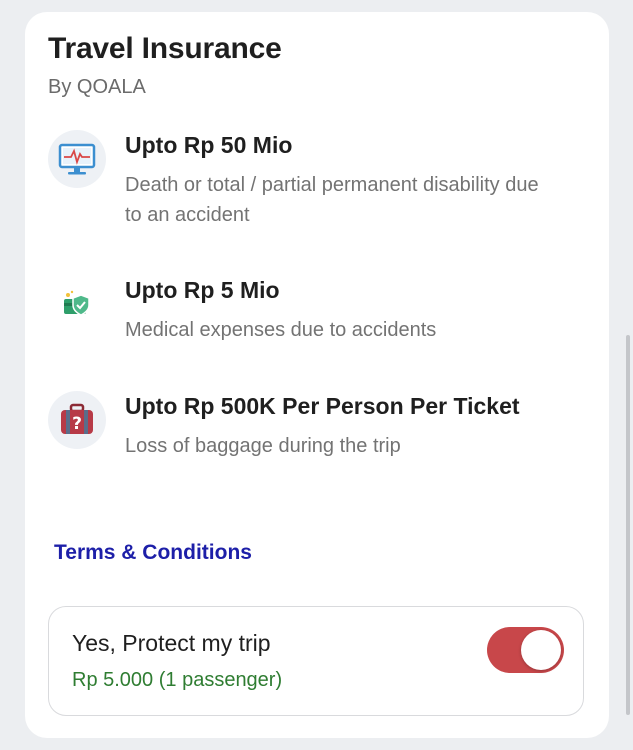 The width and height of the screenshot is (633, 750). I want to click on lost-baggage-icon: ?, so click(77, 420).